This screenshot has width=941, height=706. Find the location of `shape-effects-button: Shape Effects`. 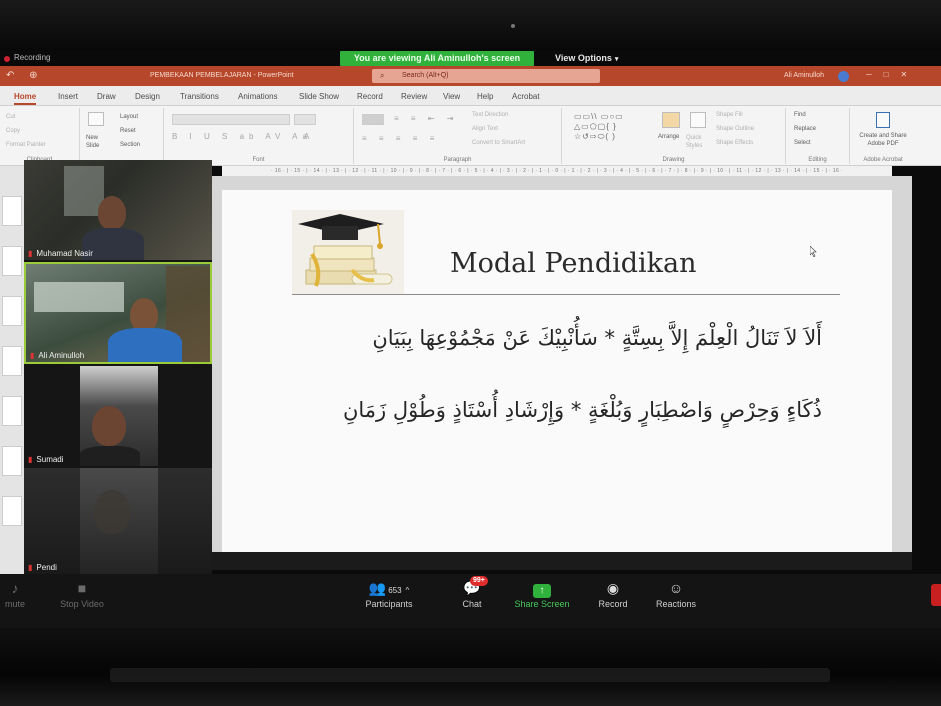

shape-effects-button: Shape Effects is located at coordinates (734, 143).